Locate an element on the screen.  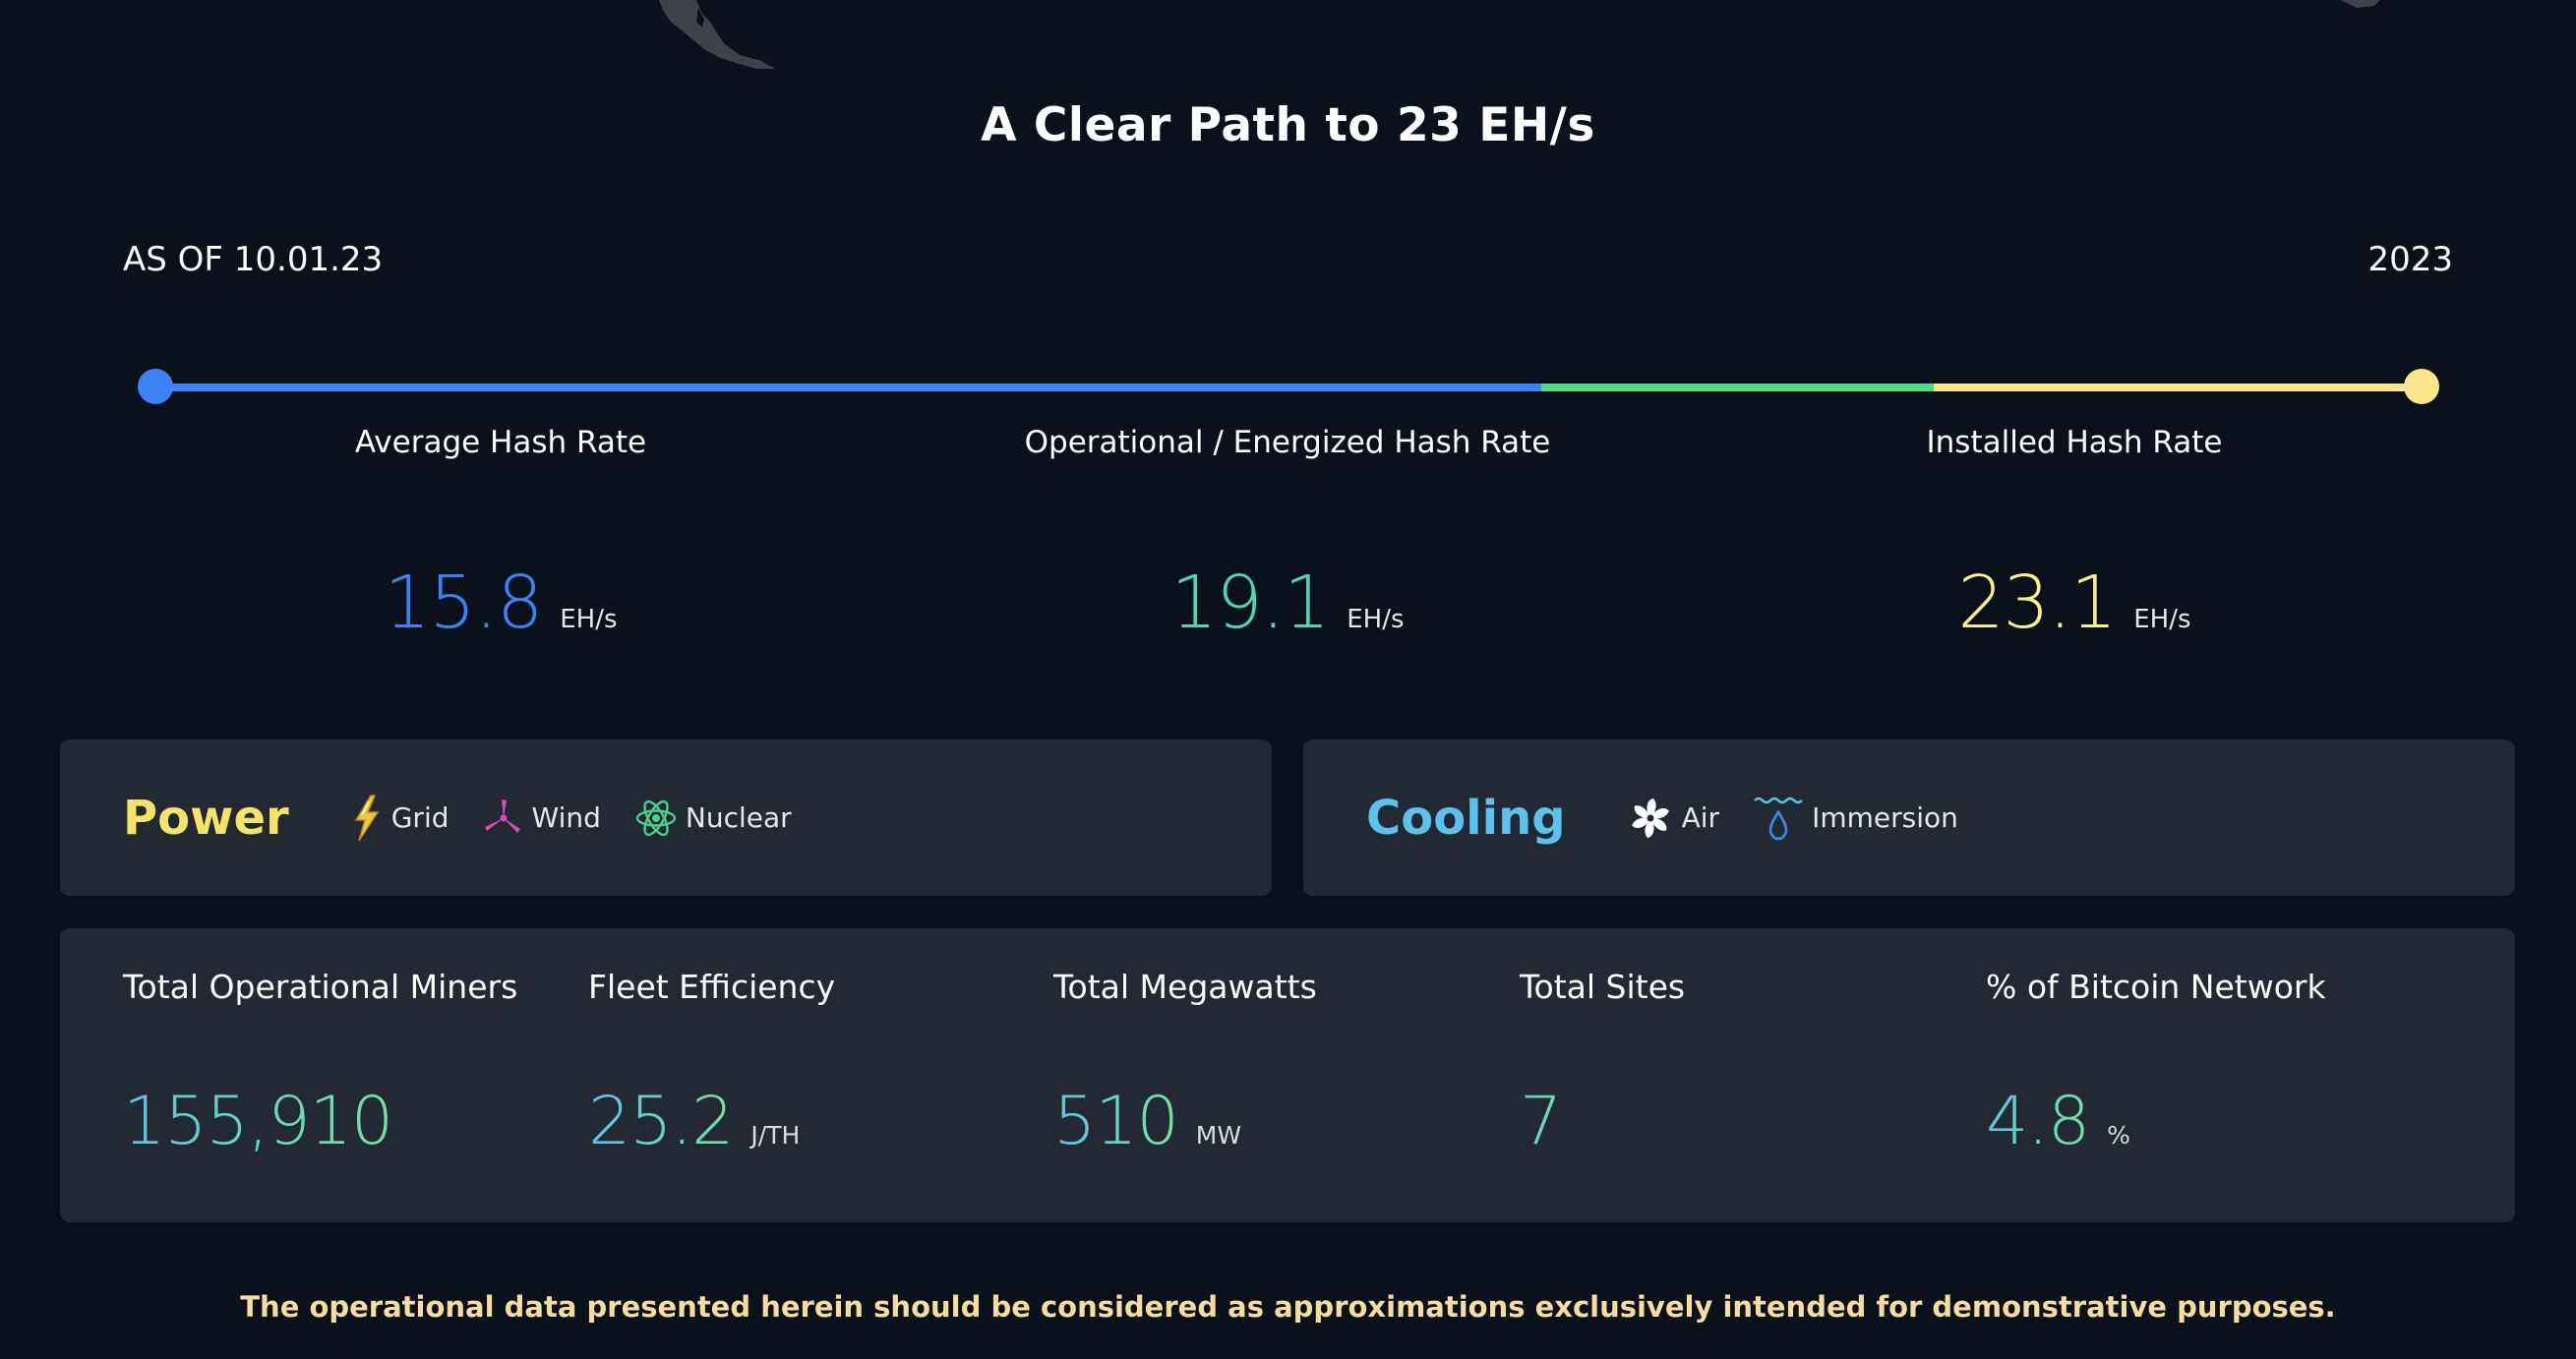
hash-rate-value: 23.1 is located at coordinates (2037, 603).